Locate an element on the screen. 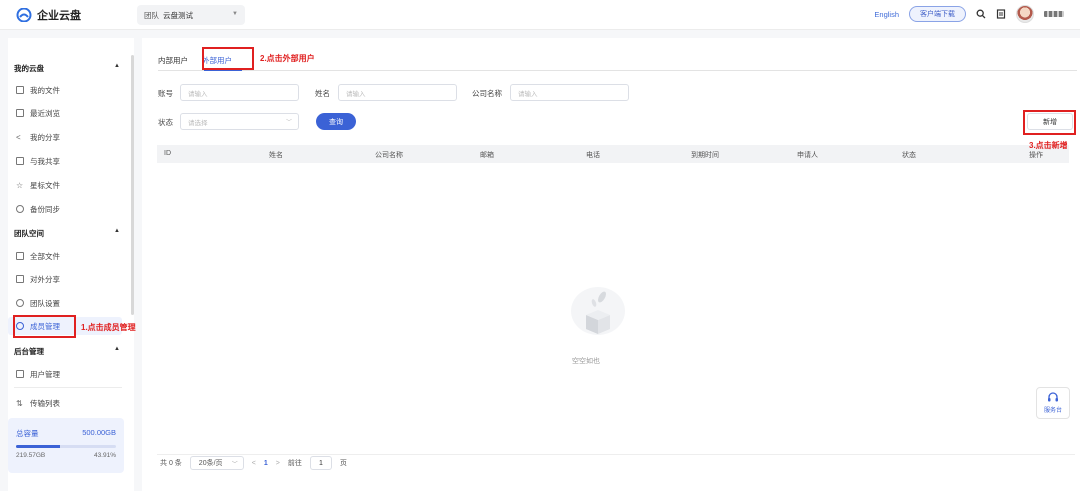  storage-percent: 43.91% is located at coordinates (104, 455).